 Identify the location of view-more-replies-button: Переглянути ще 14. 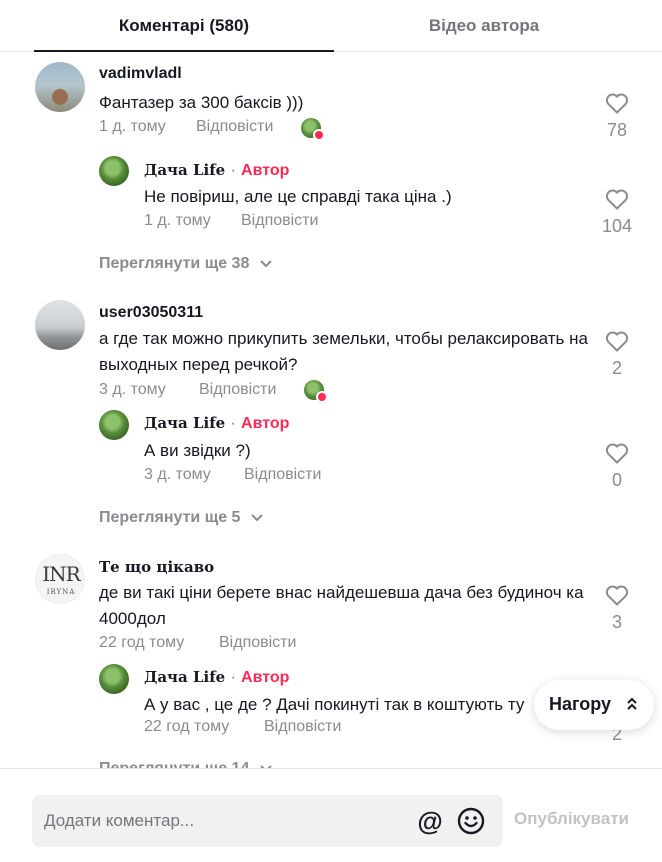
(185, 764).